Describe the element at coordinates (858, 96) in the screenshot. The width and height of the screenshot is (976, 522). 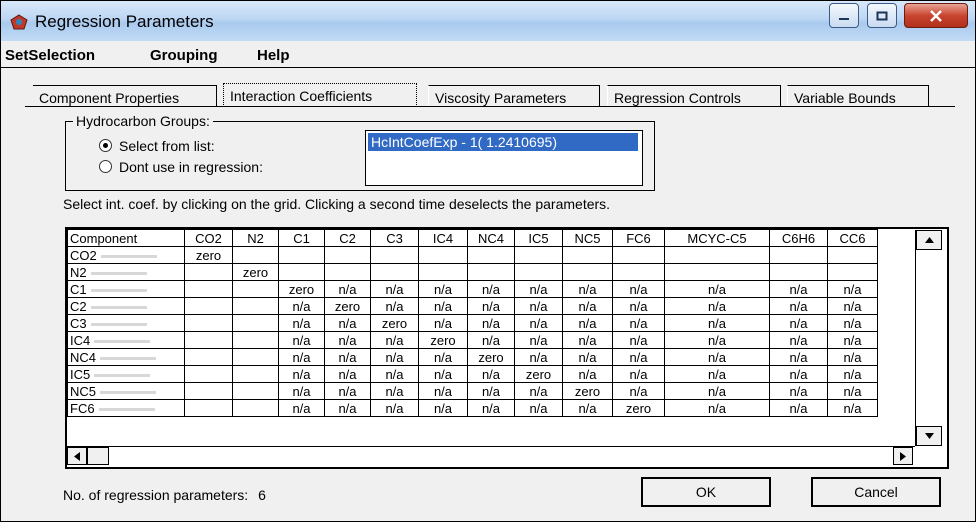
I see `tab-variable-bounds: Variable Bounds` at that location.